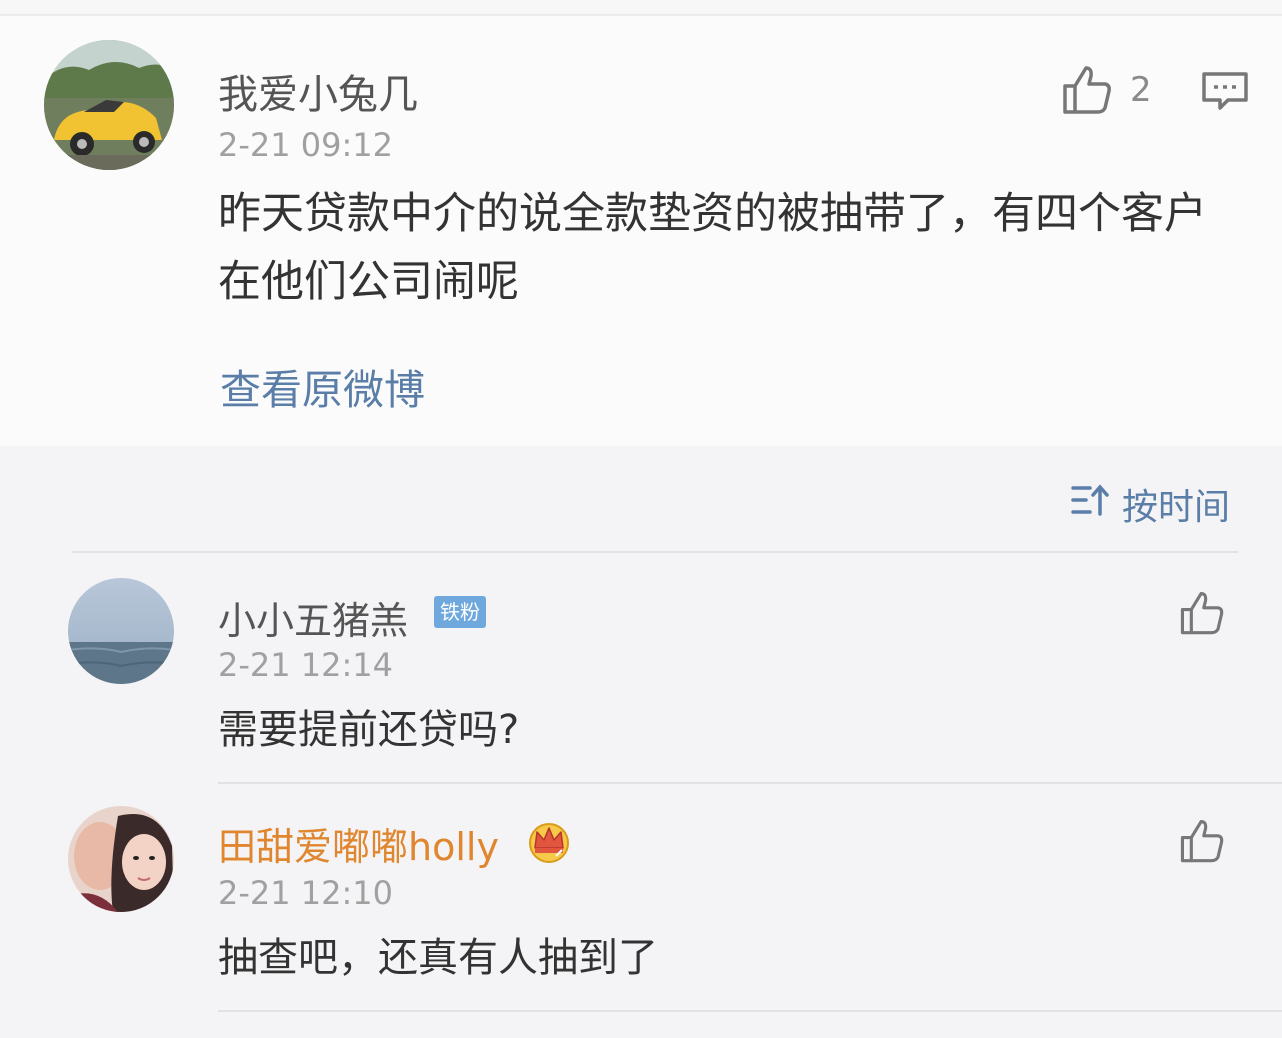  Describe the element at coordinates (109, 105) in the screenshot. I see `post-avatar` at that location.